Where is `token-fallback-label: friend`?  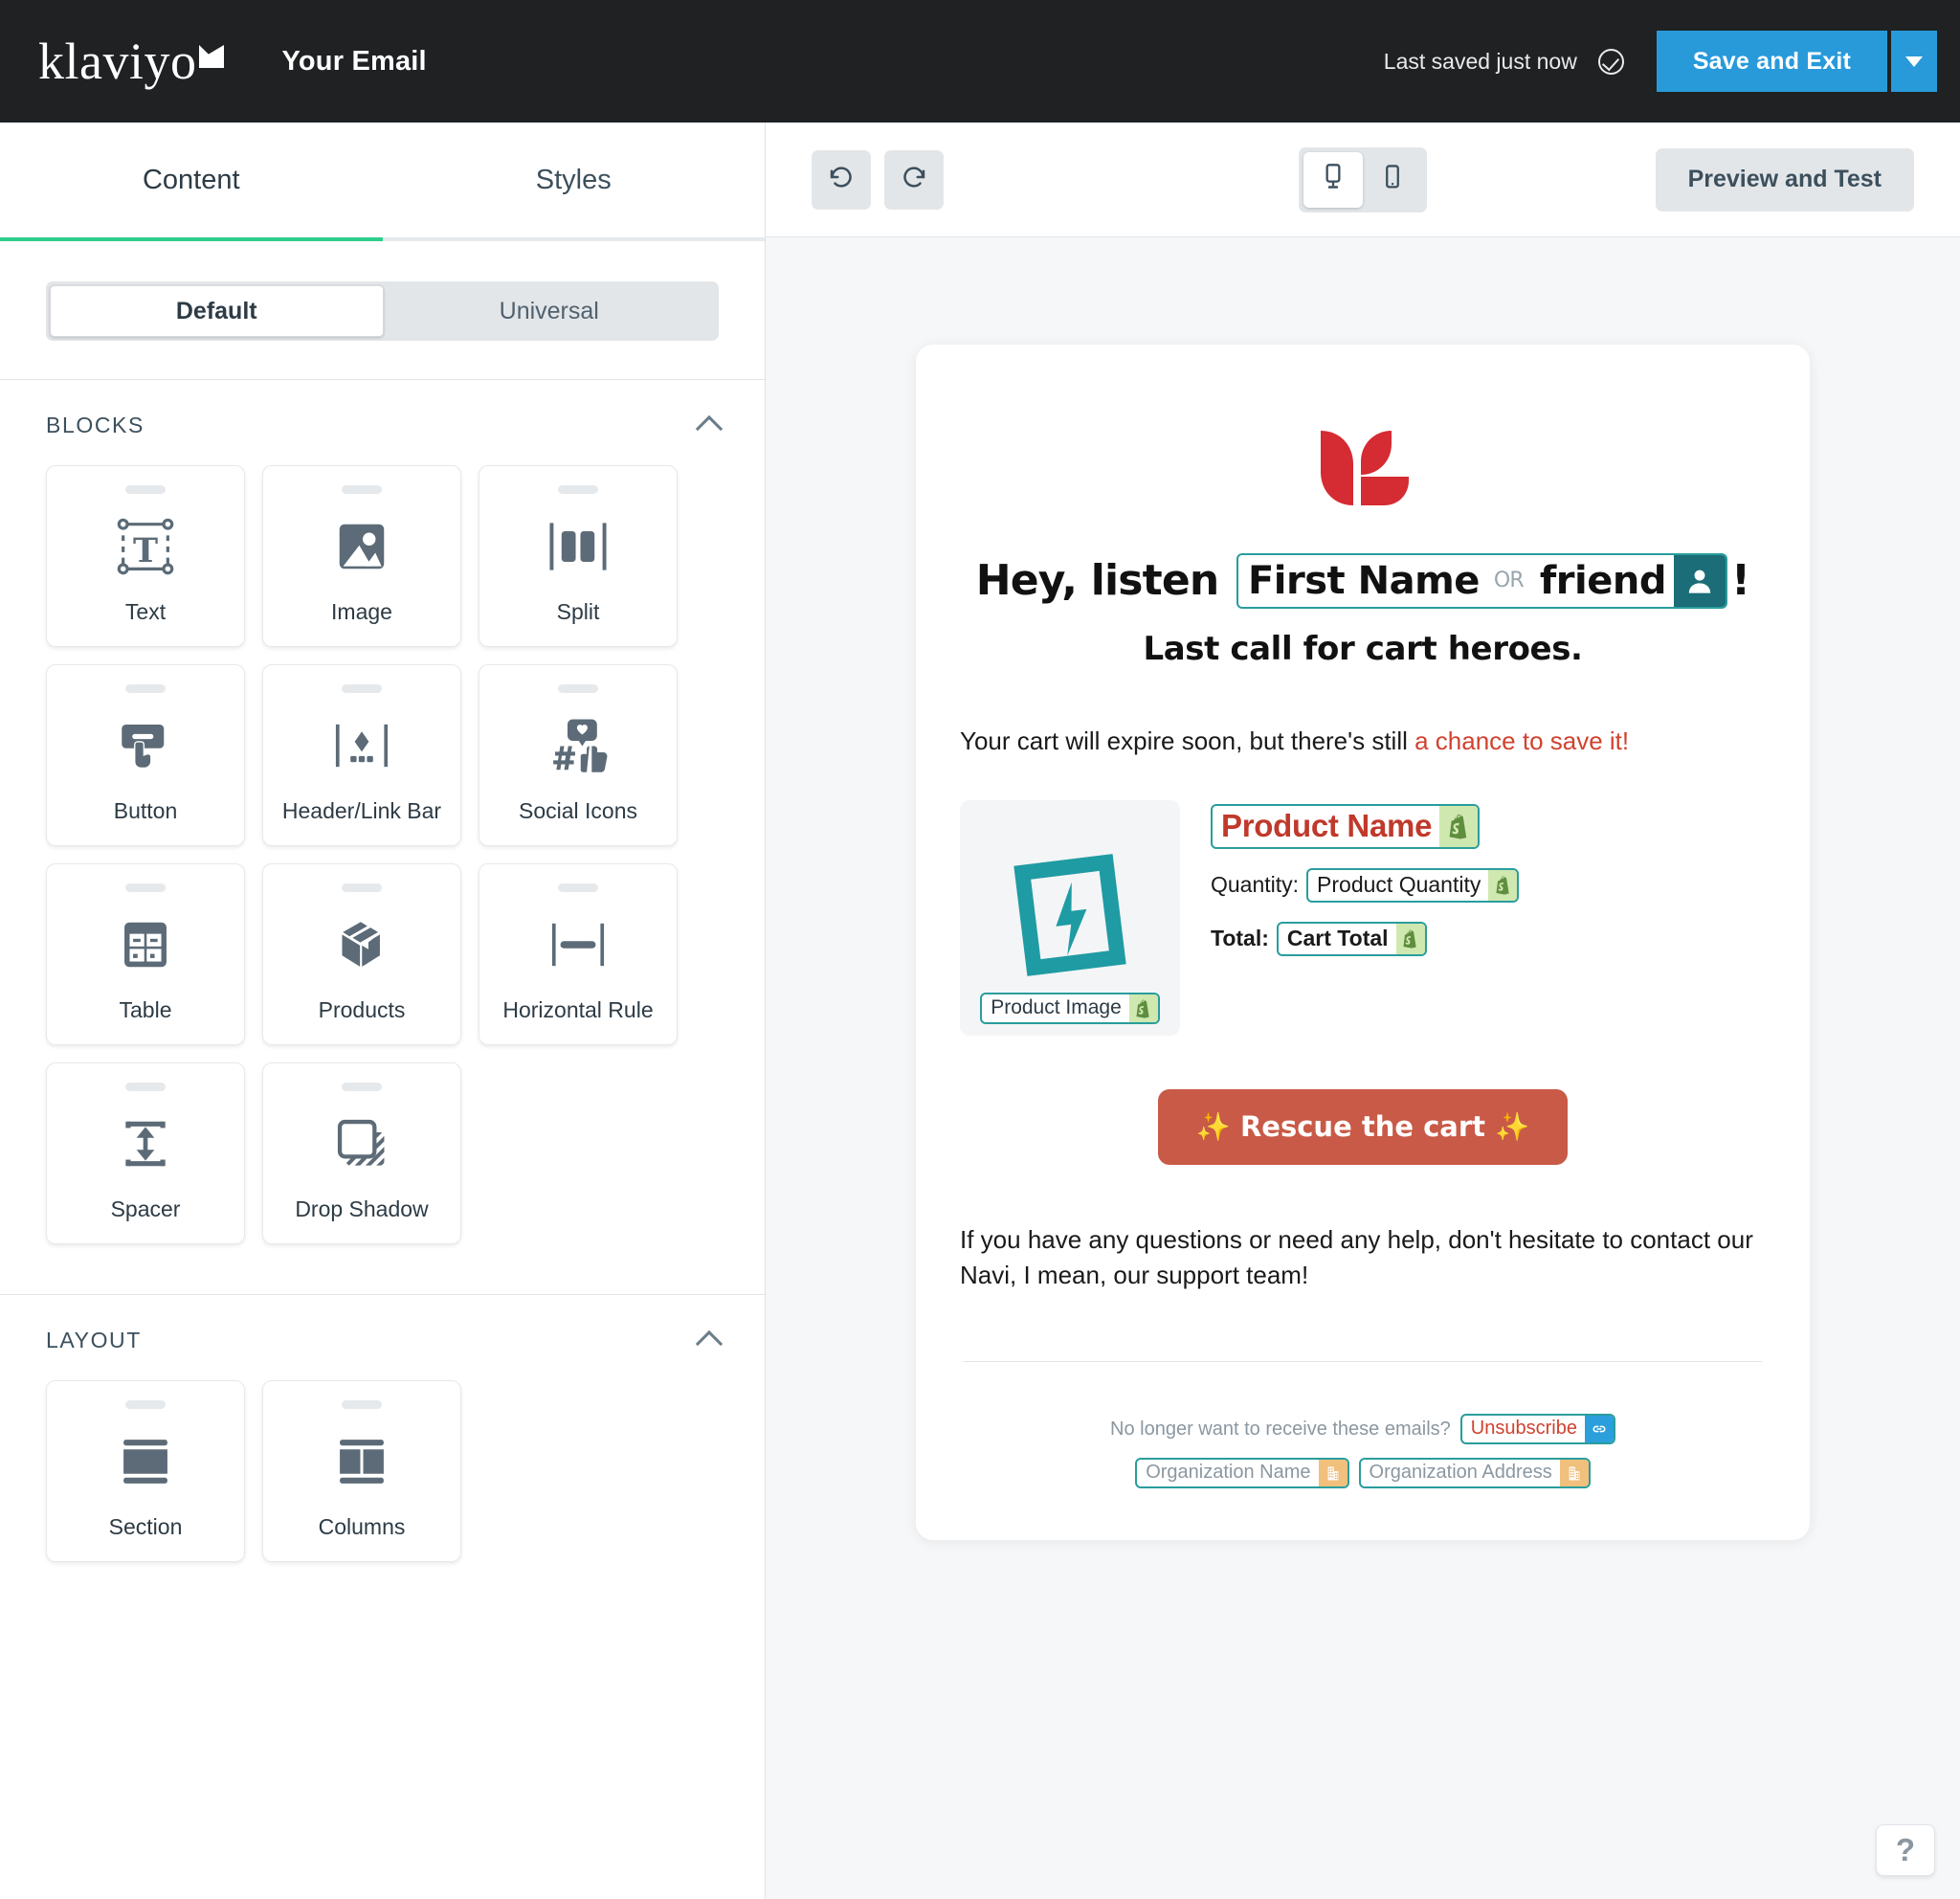
token-fallback-label: friend is located at coordinates (1603, 581).